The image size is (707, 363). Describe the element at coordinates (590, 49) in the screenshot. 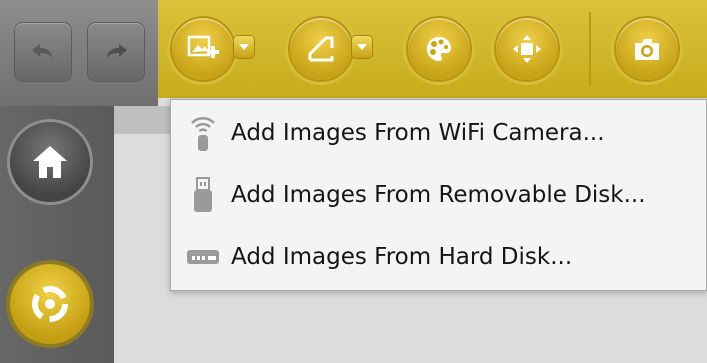

I see `toolbar-separator` at that location.